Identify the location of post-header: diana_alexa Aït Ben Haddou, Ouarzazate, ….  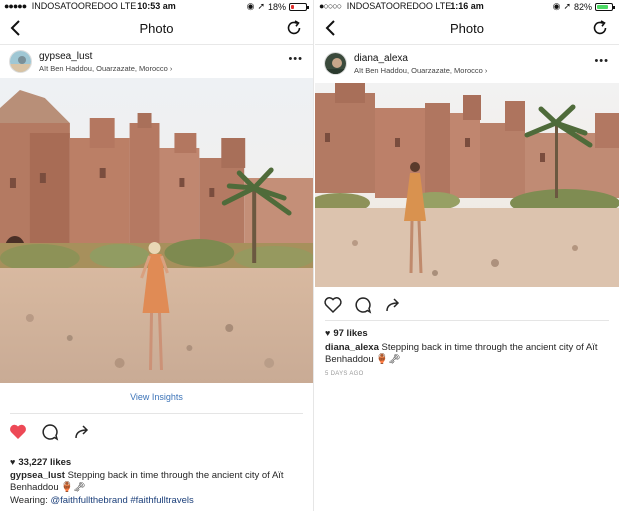
(467, 64).